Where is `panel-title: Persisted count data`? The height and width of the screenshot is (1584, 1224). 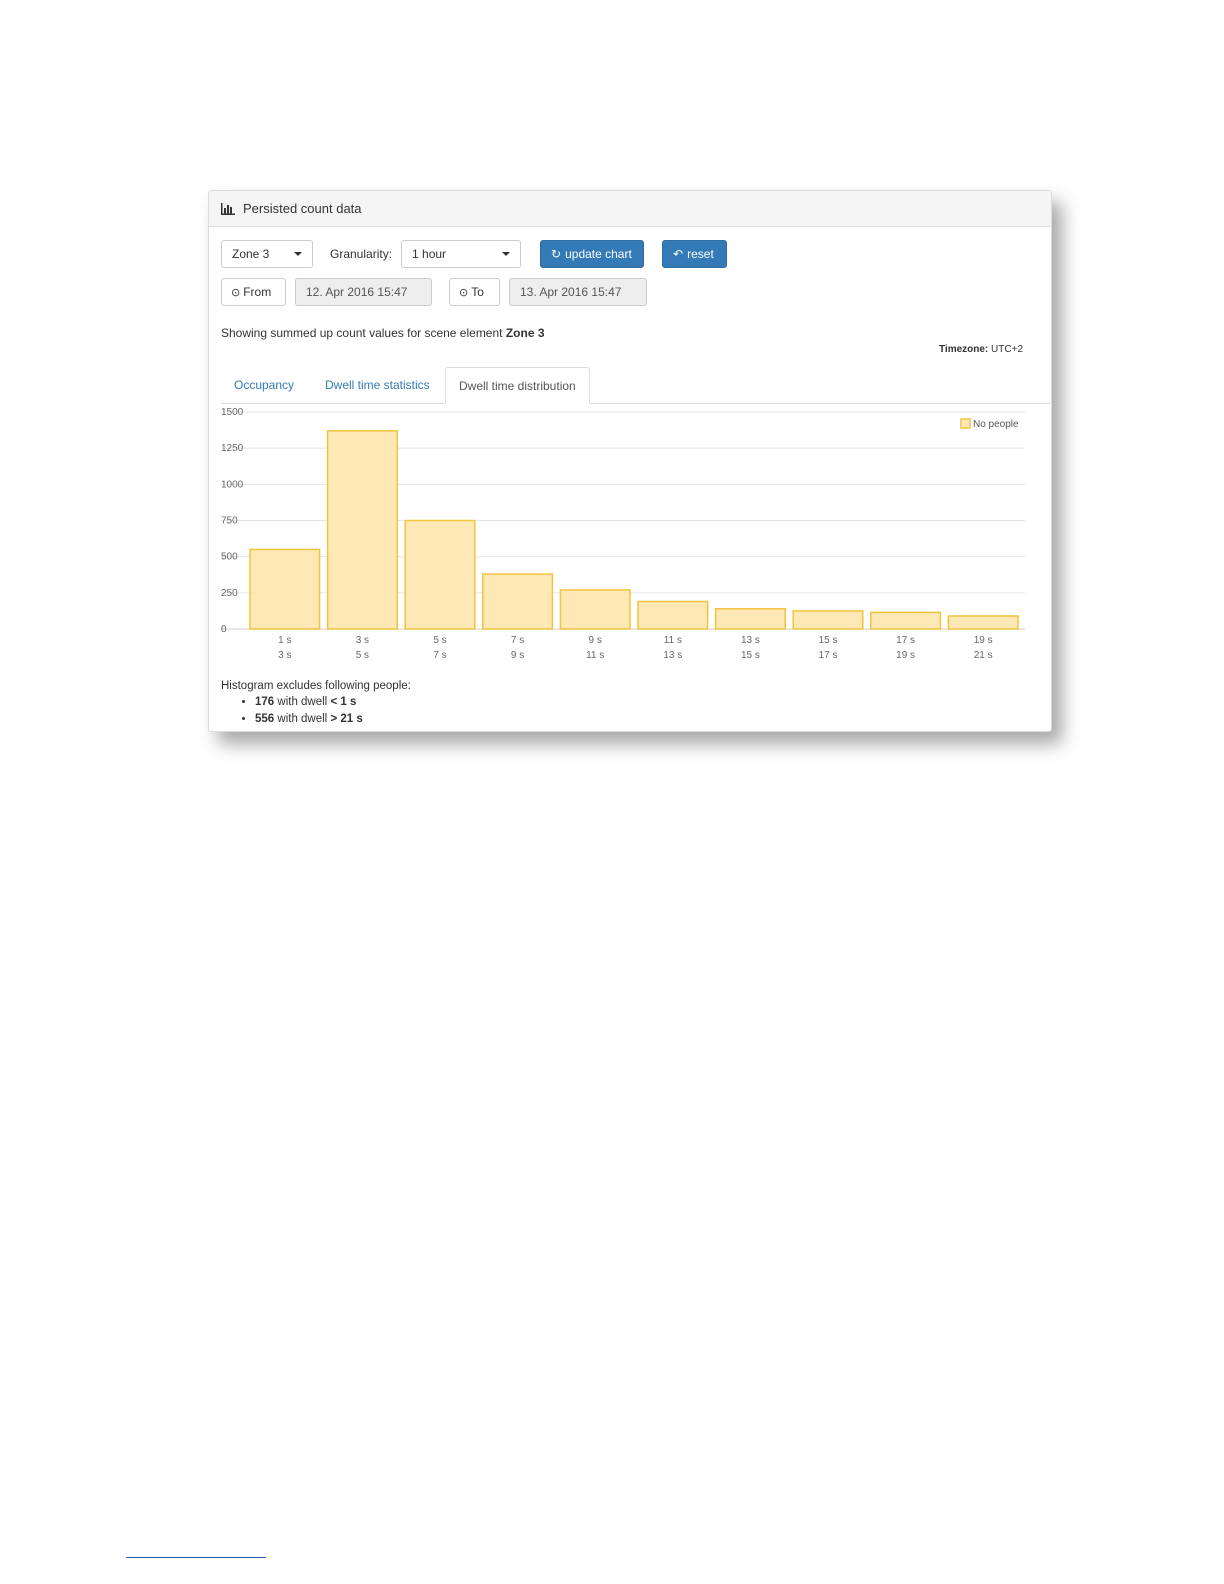
panel-title: Persisted count data is located at coordinates (302, 208).